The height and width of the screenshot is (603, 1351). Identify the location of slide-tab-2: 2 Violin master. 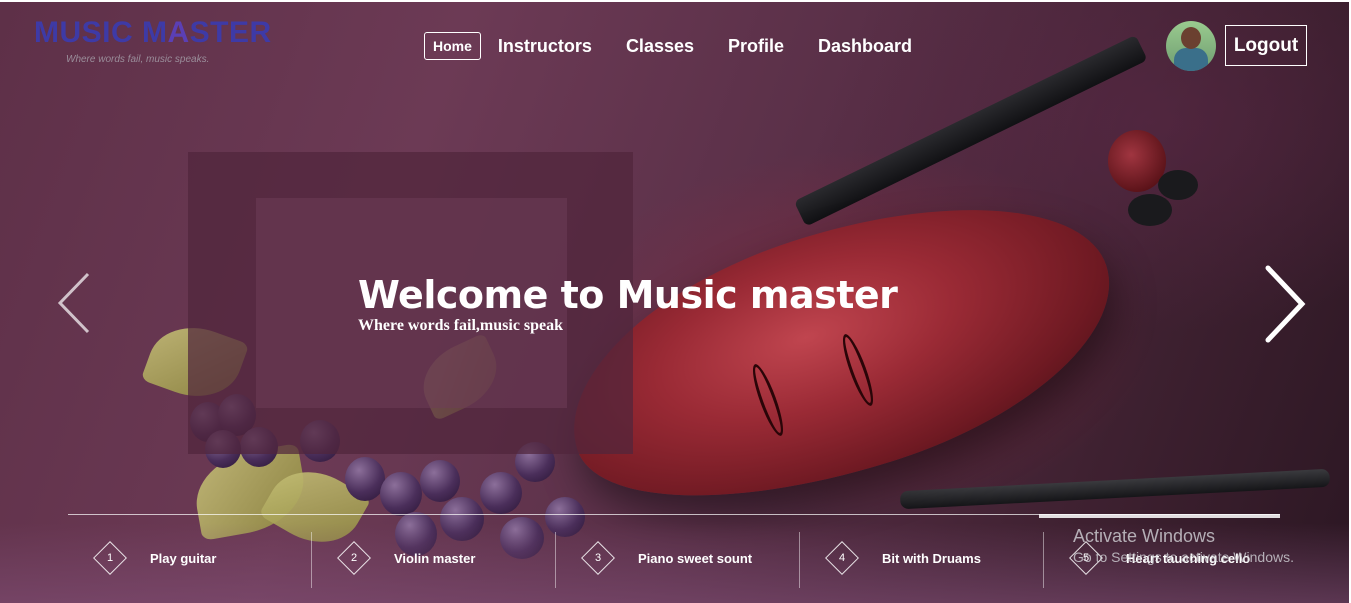
(434, 560).